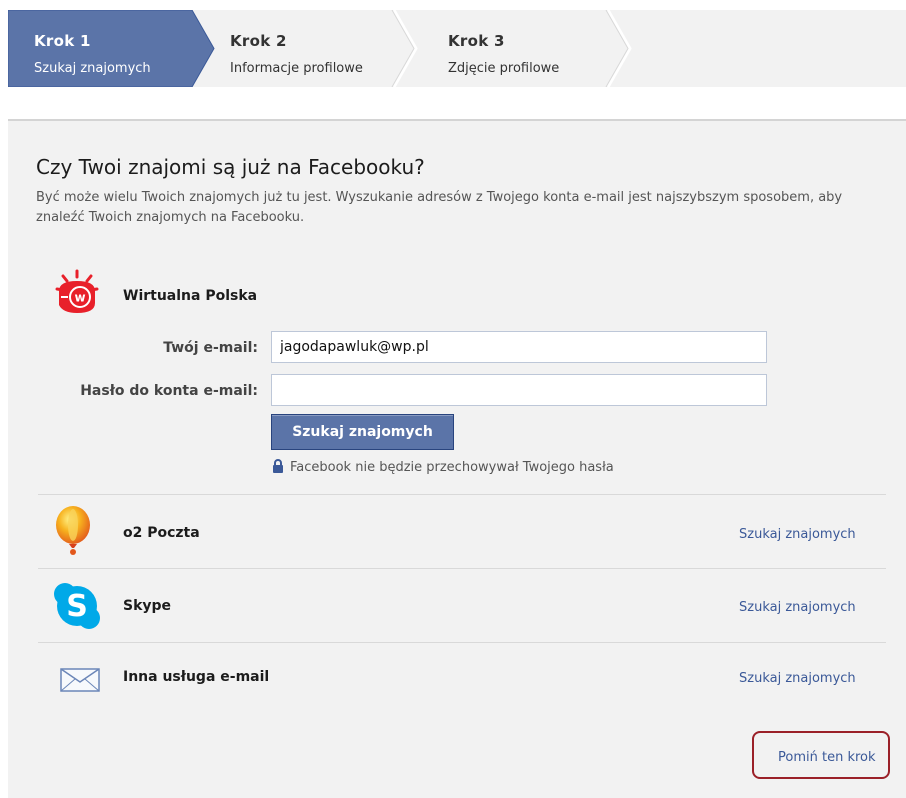 This screenshot has height=798, width=906. What do you see at coordinates (147, 606) in the screenshot?
I see `provider-name-skype: Skype` at bounding box center [147, 606].